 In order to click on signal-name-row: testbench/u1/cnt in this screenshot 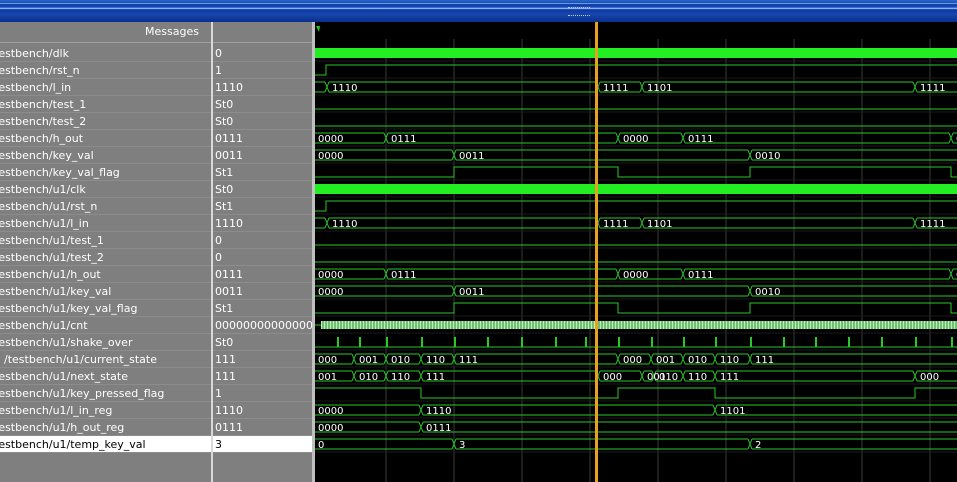, I will do `click(105, 325)`.